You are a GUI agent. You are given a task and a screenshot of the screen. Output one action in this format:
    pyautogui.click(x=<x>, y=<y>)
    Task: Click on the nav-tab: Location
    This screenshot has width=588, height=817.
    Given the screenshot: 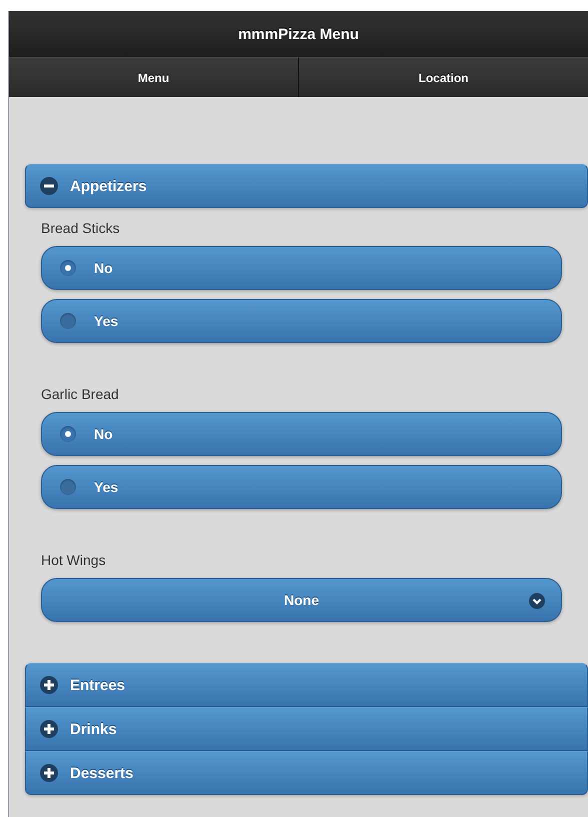 What is the action you would take?
    pyautogui.click(x=443, y=77)
    